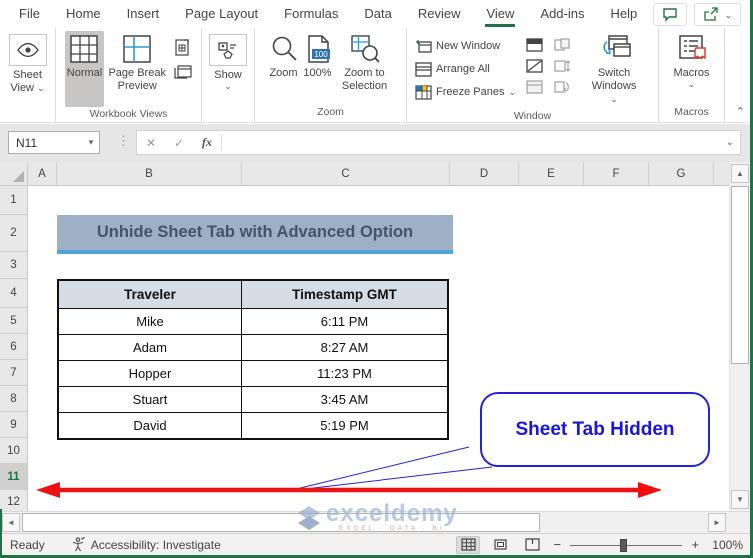 The image size is (753, 558). I want to click on sheet-view-button: Sheet View ⌄, so click(28, 64).